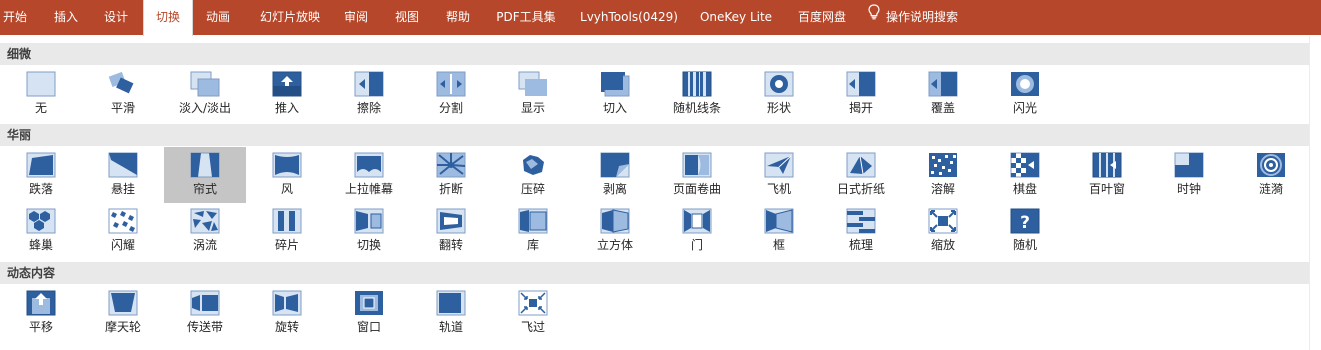  I want to click on tab-help: 帮助, so click(458, 17).